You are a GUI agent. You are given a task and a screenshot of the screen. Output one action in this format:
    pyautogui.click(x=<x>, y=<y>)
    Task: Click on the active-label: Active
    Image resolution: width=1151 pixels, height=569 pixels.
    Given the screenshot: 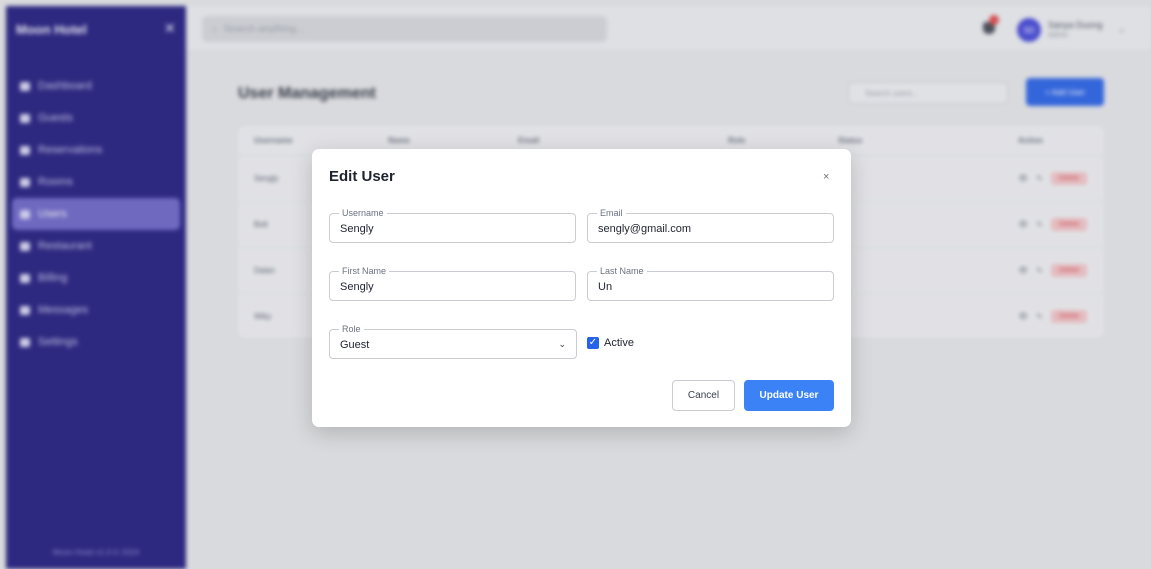 What is the action you would take?
    pyautogui.click(x=619, y=343)
    